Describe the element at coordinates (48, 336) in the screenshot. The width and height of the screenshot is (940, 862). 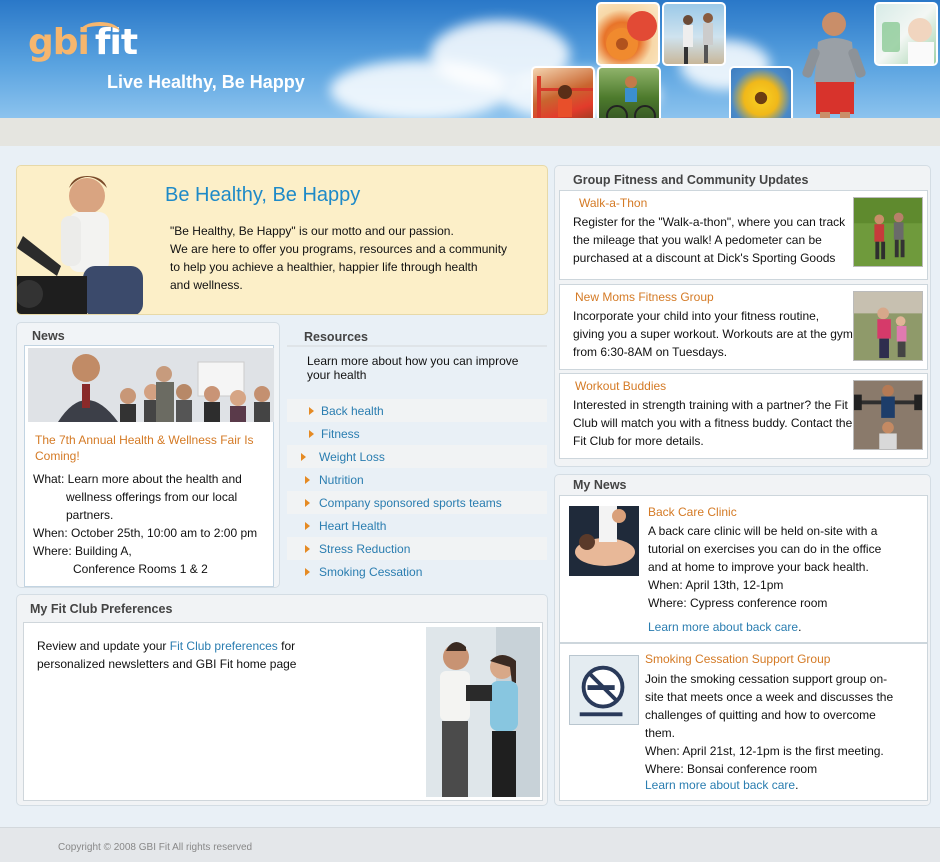
I see `news-title: News` at that location.